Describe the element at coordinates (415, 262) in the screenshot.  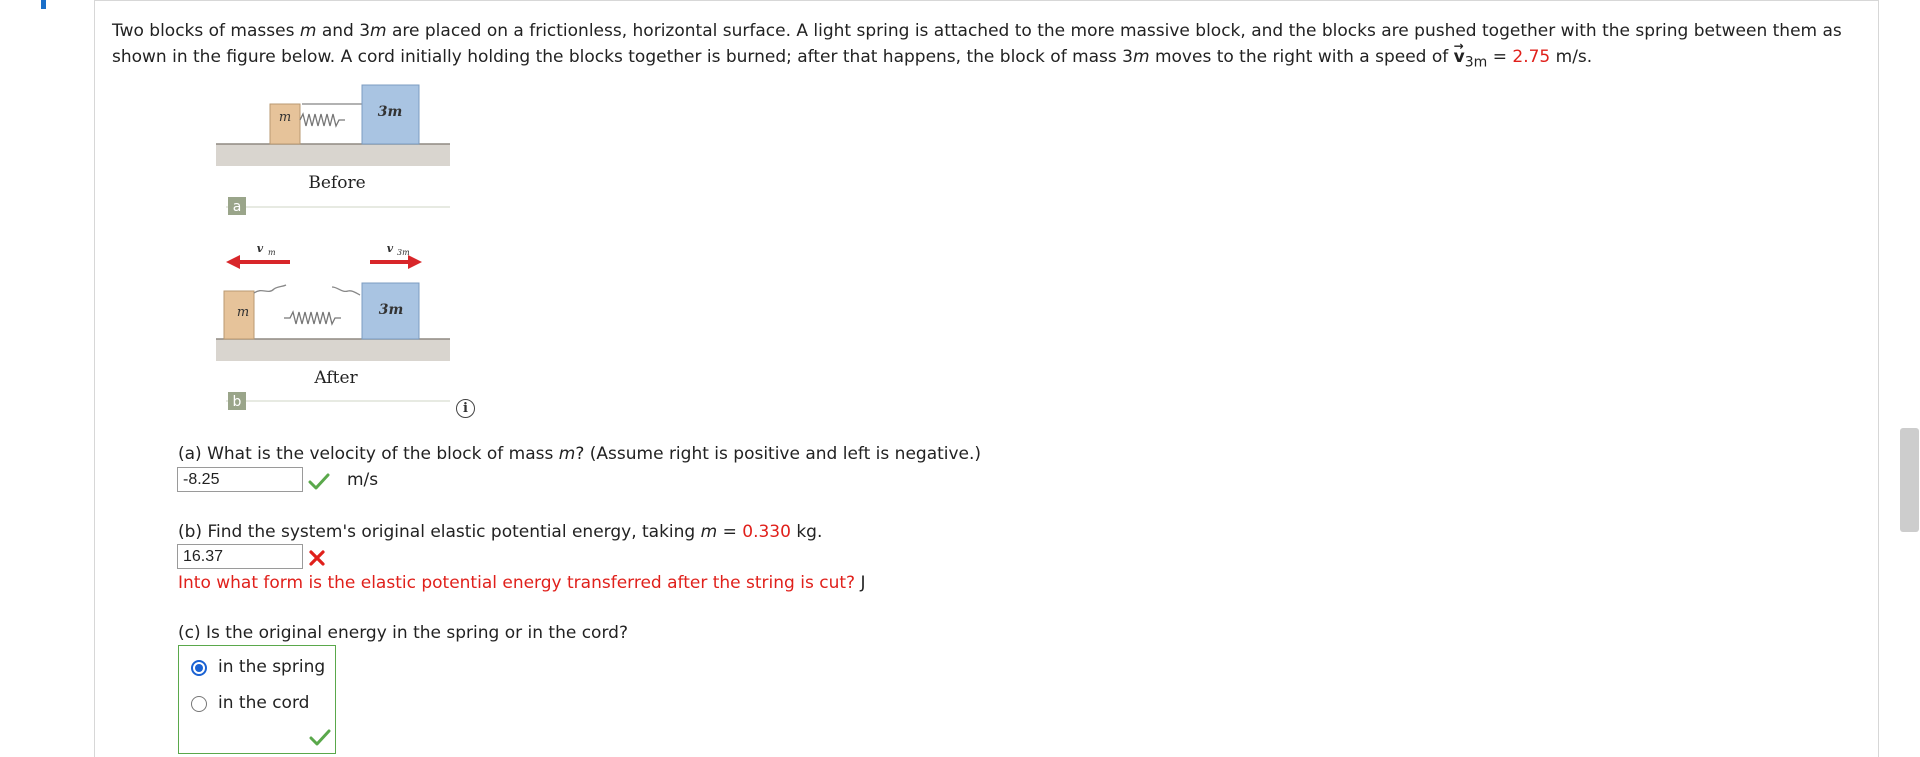
I see `arrow-right` at that location.